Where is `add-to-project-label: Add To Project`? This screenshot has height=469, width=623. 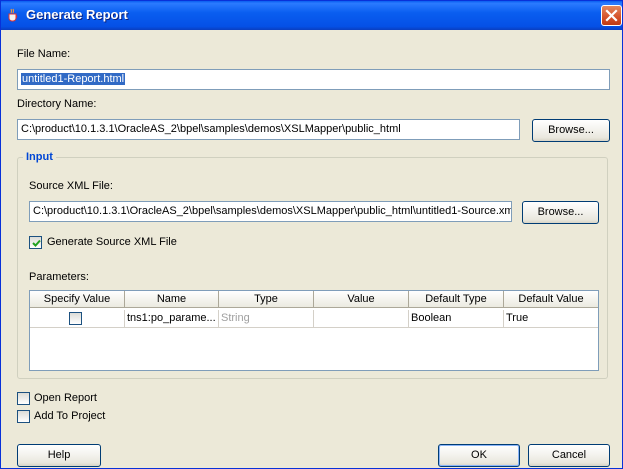 add-to-project-label: Add To Project is located at coordinates (69, 416).